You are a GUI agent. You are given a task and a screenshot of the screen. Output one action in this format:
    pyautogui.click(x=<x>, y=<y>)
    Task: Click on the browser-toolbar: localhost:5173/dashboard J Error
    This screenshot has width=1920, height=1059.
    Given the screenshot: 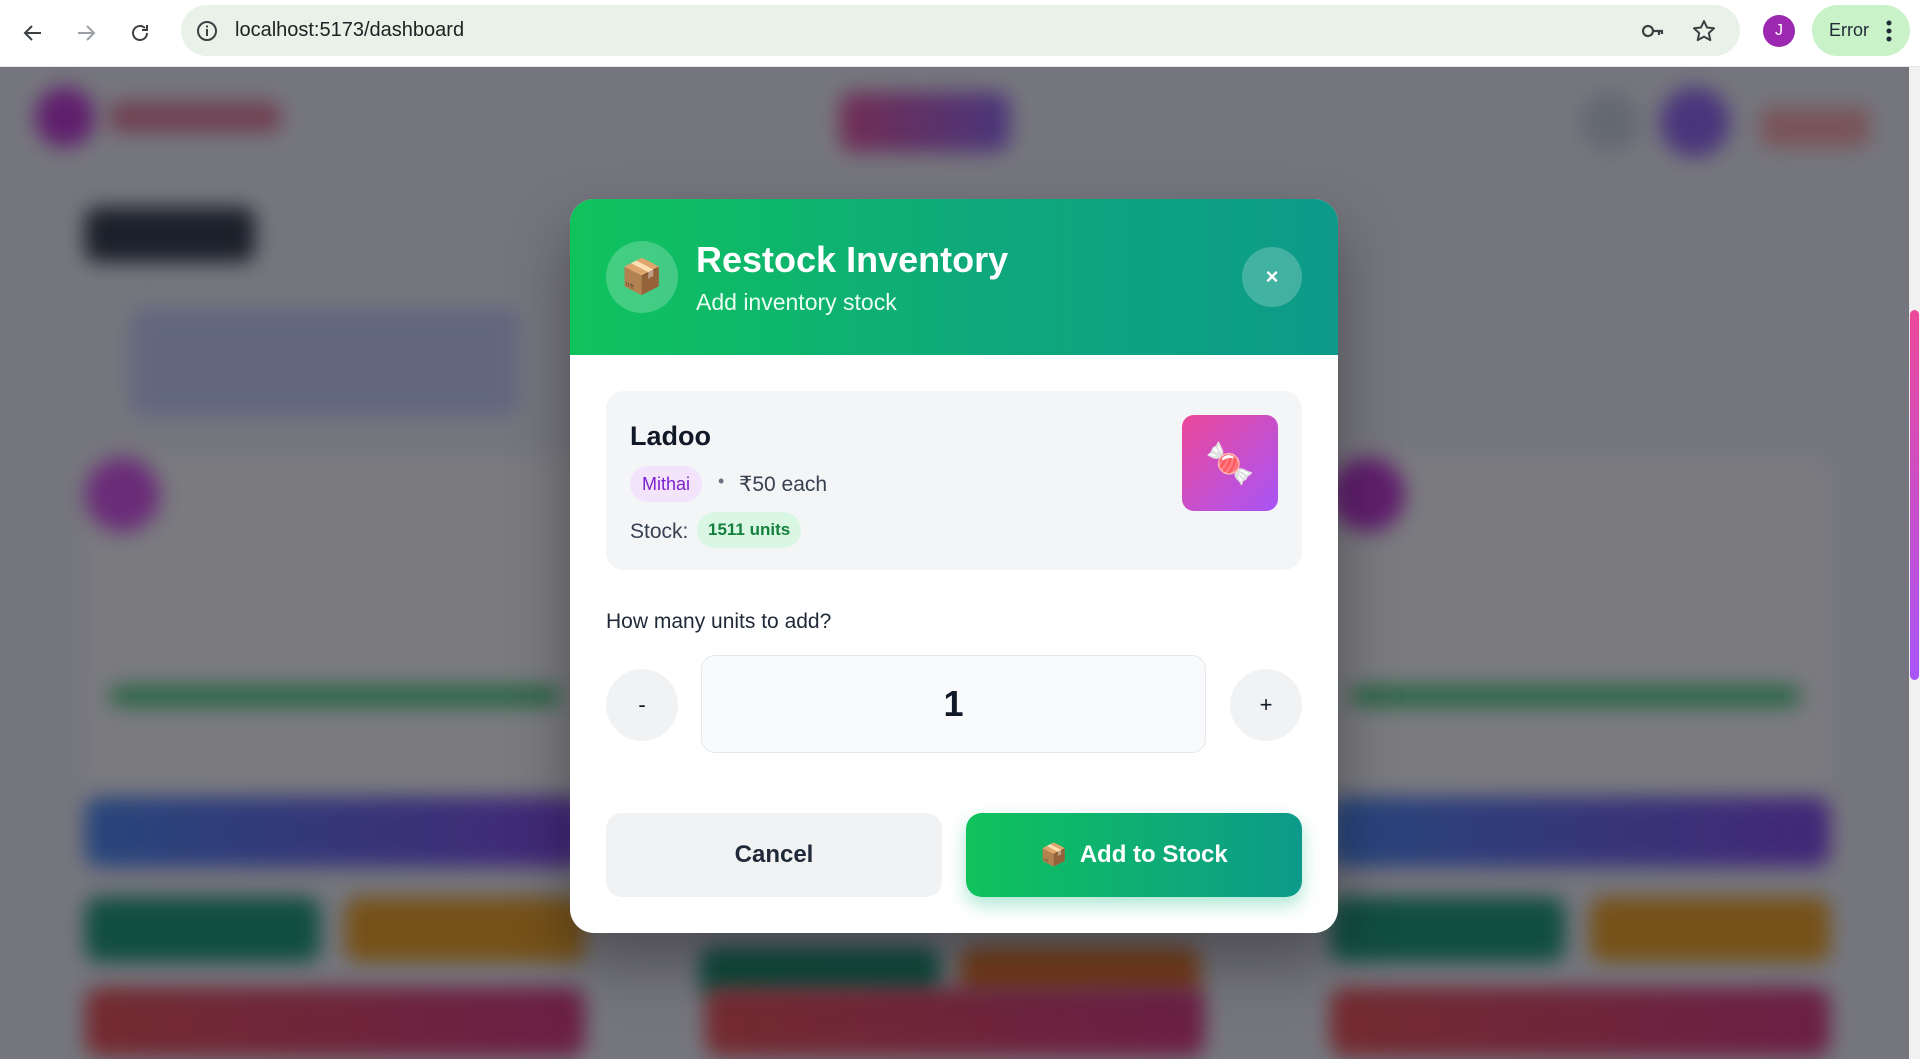 What is the action you would take?
    pyautogui.click(x=960, y=33)
    